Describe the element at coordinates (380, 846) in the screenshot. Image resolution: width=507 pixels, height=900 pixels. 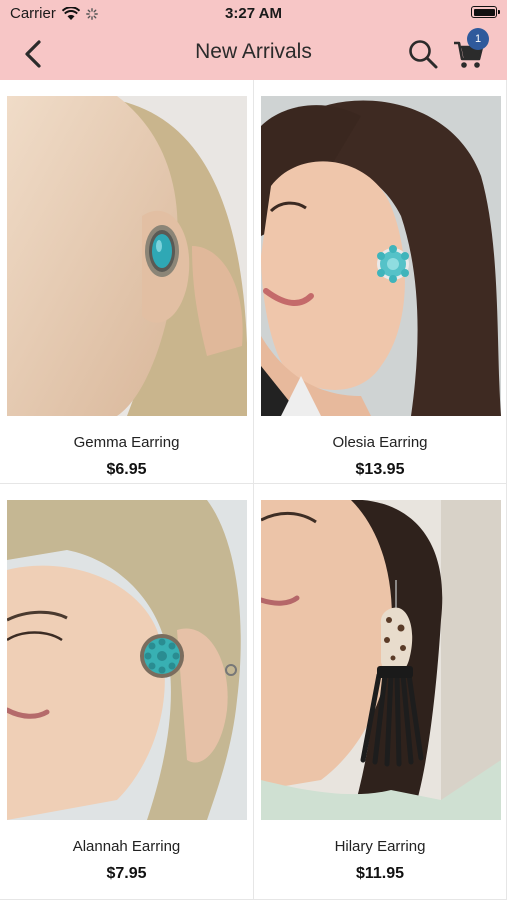
I see `product-name: Hilary Earring` at that location.